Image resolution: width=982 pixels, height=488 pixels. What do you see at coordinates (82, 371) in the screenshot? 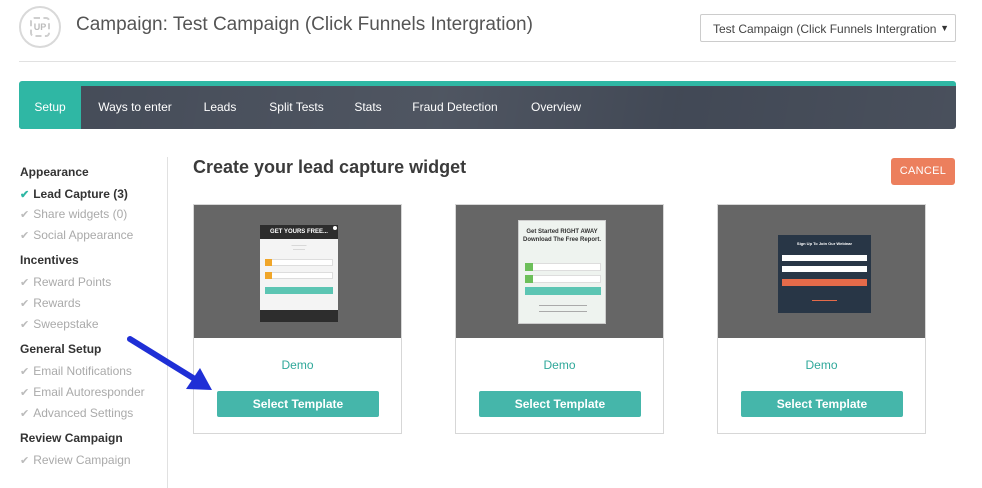
I see `sidebar-item-label: Email Notifications` at bounding box center [82, 371].